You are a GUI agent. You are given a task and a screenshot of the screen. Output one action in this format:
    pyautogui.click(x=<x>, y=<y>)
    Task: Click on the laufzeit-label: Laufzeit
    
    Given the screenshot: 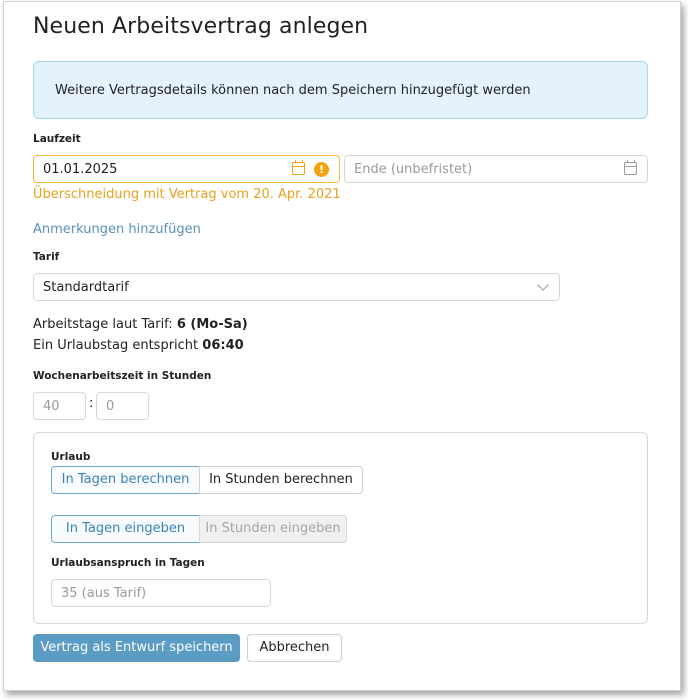 What is the action you would take?
    pyautogui.click(x=57, y=139)
    